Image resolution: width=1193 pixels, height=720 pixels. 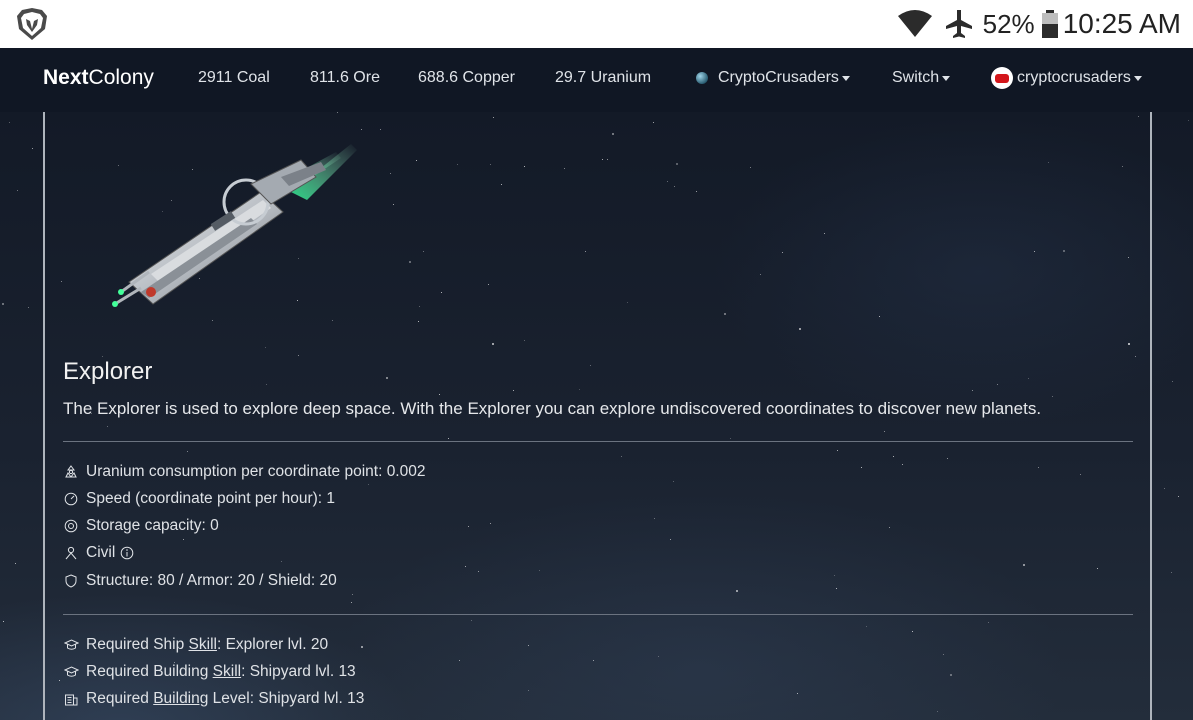 What do you see at coordinates (120, 698) in the screenshot?
I see `req-text-pre: Required` at bounding box center [120, 698].